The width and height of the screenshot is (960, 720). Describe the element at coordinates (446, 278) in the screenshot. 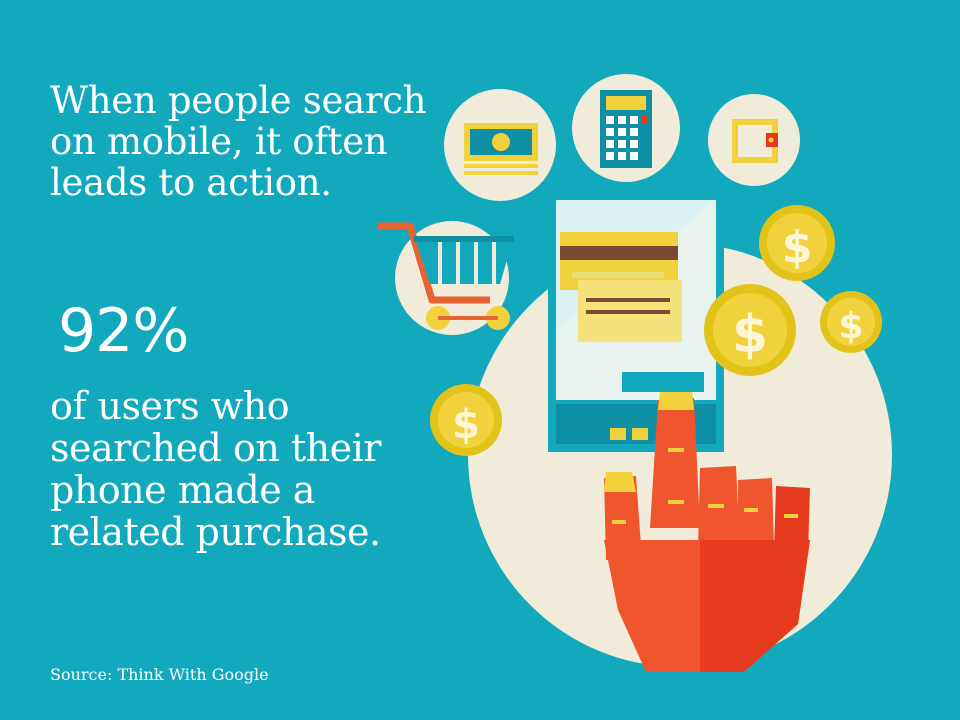

I see `shopping-cart-icon` at that location.